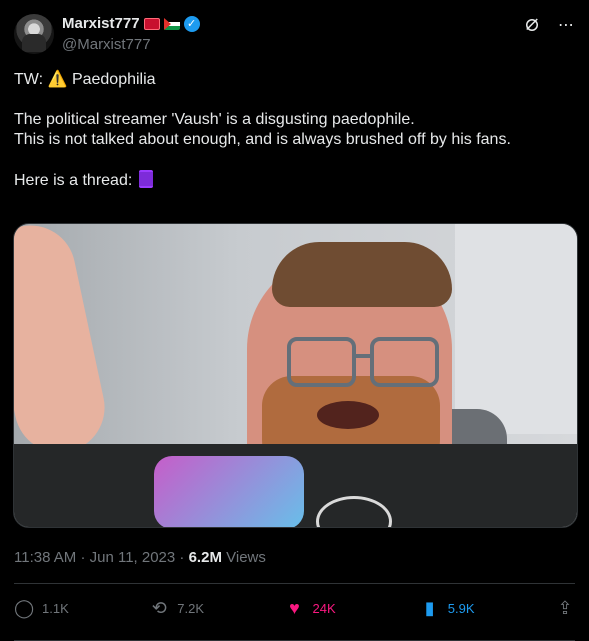 This screenshot has height=641, width=589. I want to click on heart-icon: ♥, so click(295, 608).